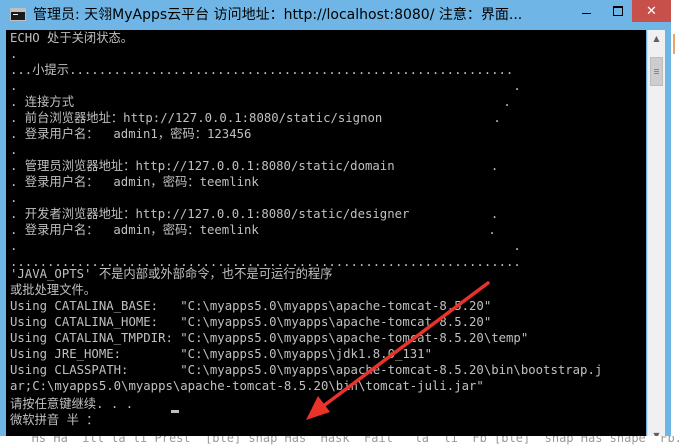 This screenshot has width=683, height=448. Describe the element at coordinates (260, 102) in the screenshot. I see `console-line: . 连接方式 .` at that location.